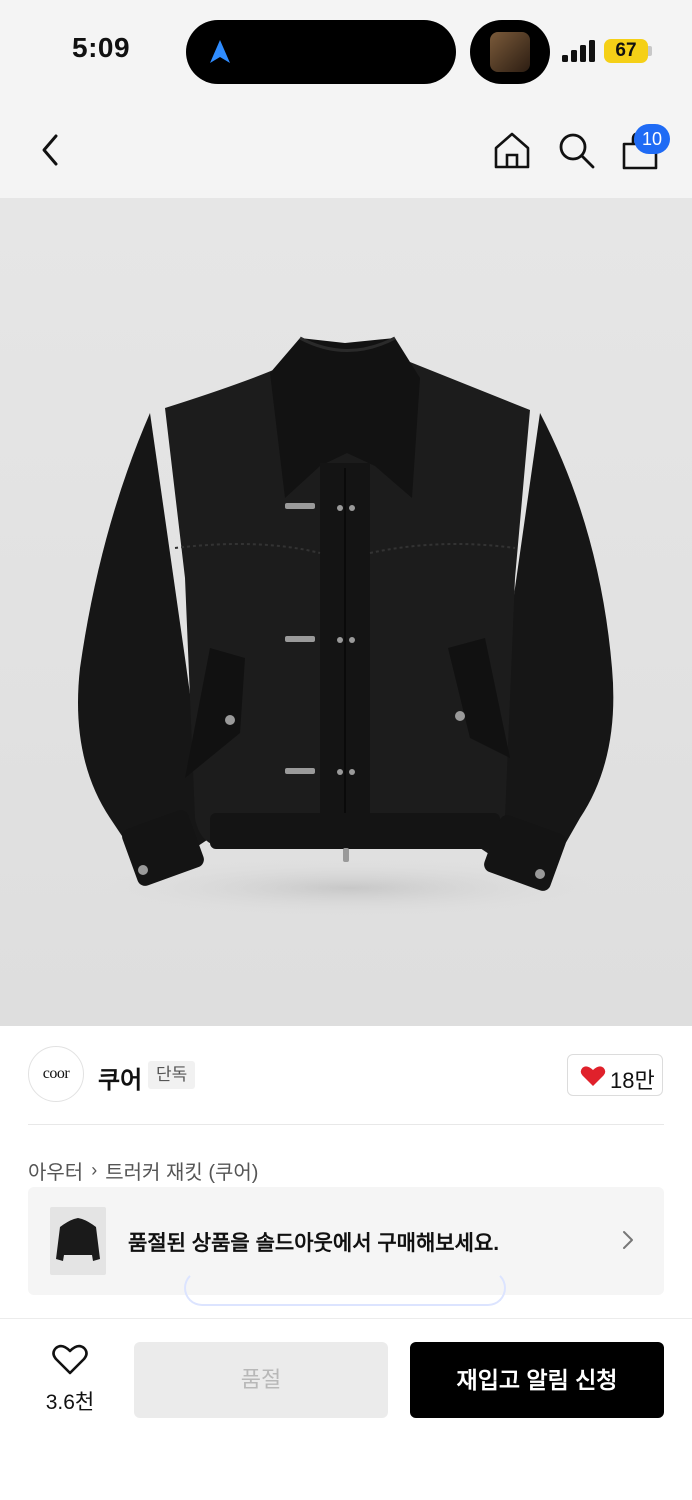 This screenshot has height=1500, width=692. Describe the element at coordinates (172, 1075) in the screenshot. I see `exclusive-tag: 단독` at that location.